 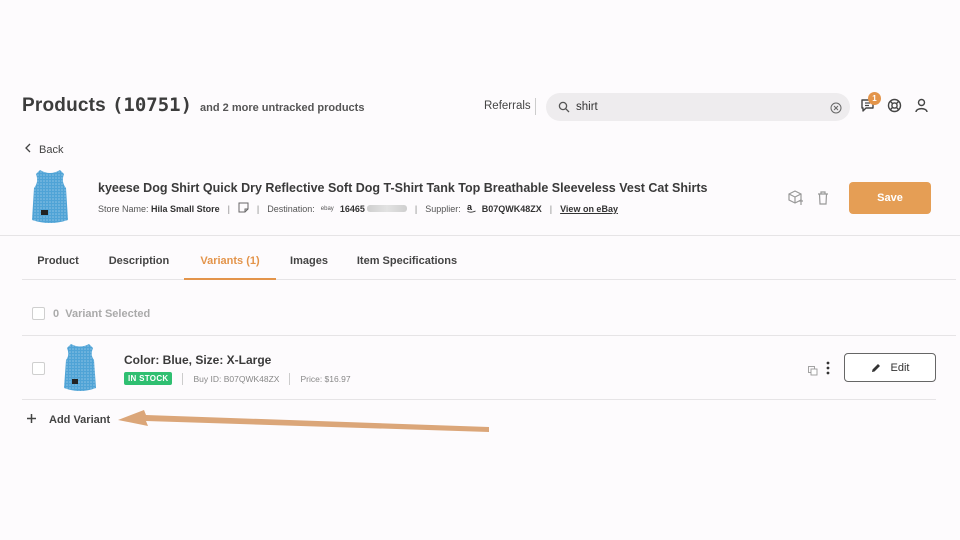 I want to click on tab-product: Product, so click(x=58, y=262).